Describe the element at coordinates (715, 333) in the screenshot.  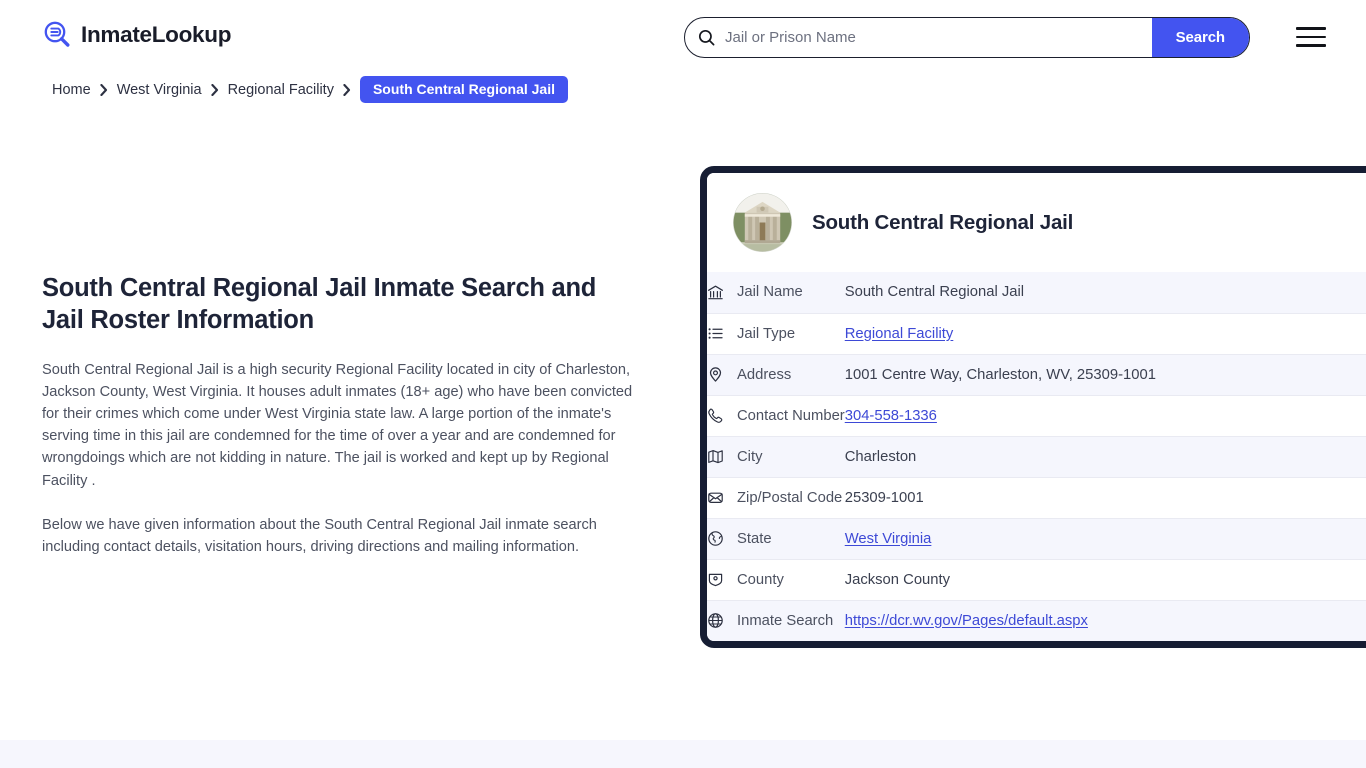
I see `list-icon` at that location.